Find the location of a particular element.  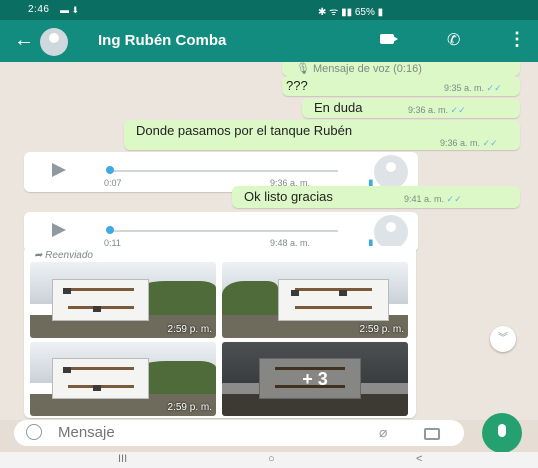

contact-name: Ing Rubén Comba is located at coordinates (162, 40).